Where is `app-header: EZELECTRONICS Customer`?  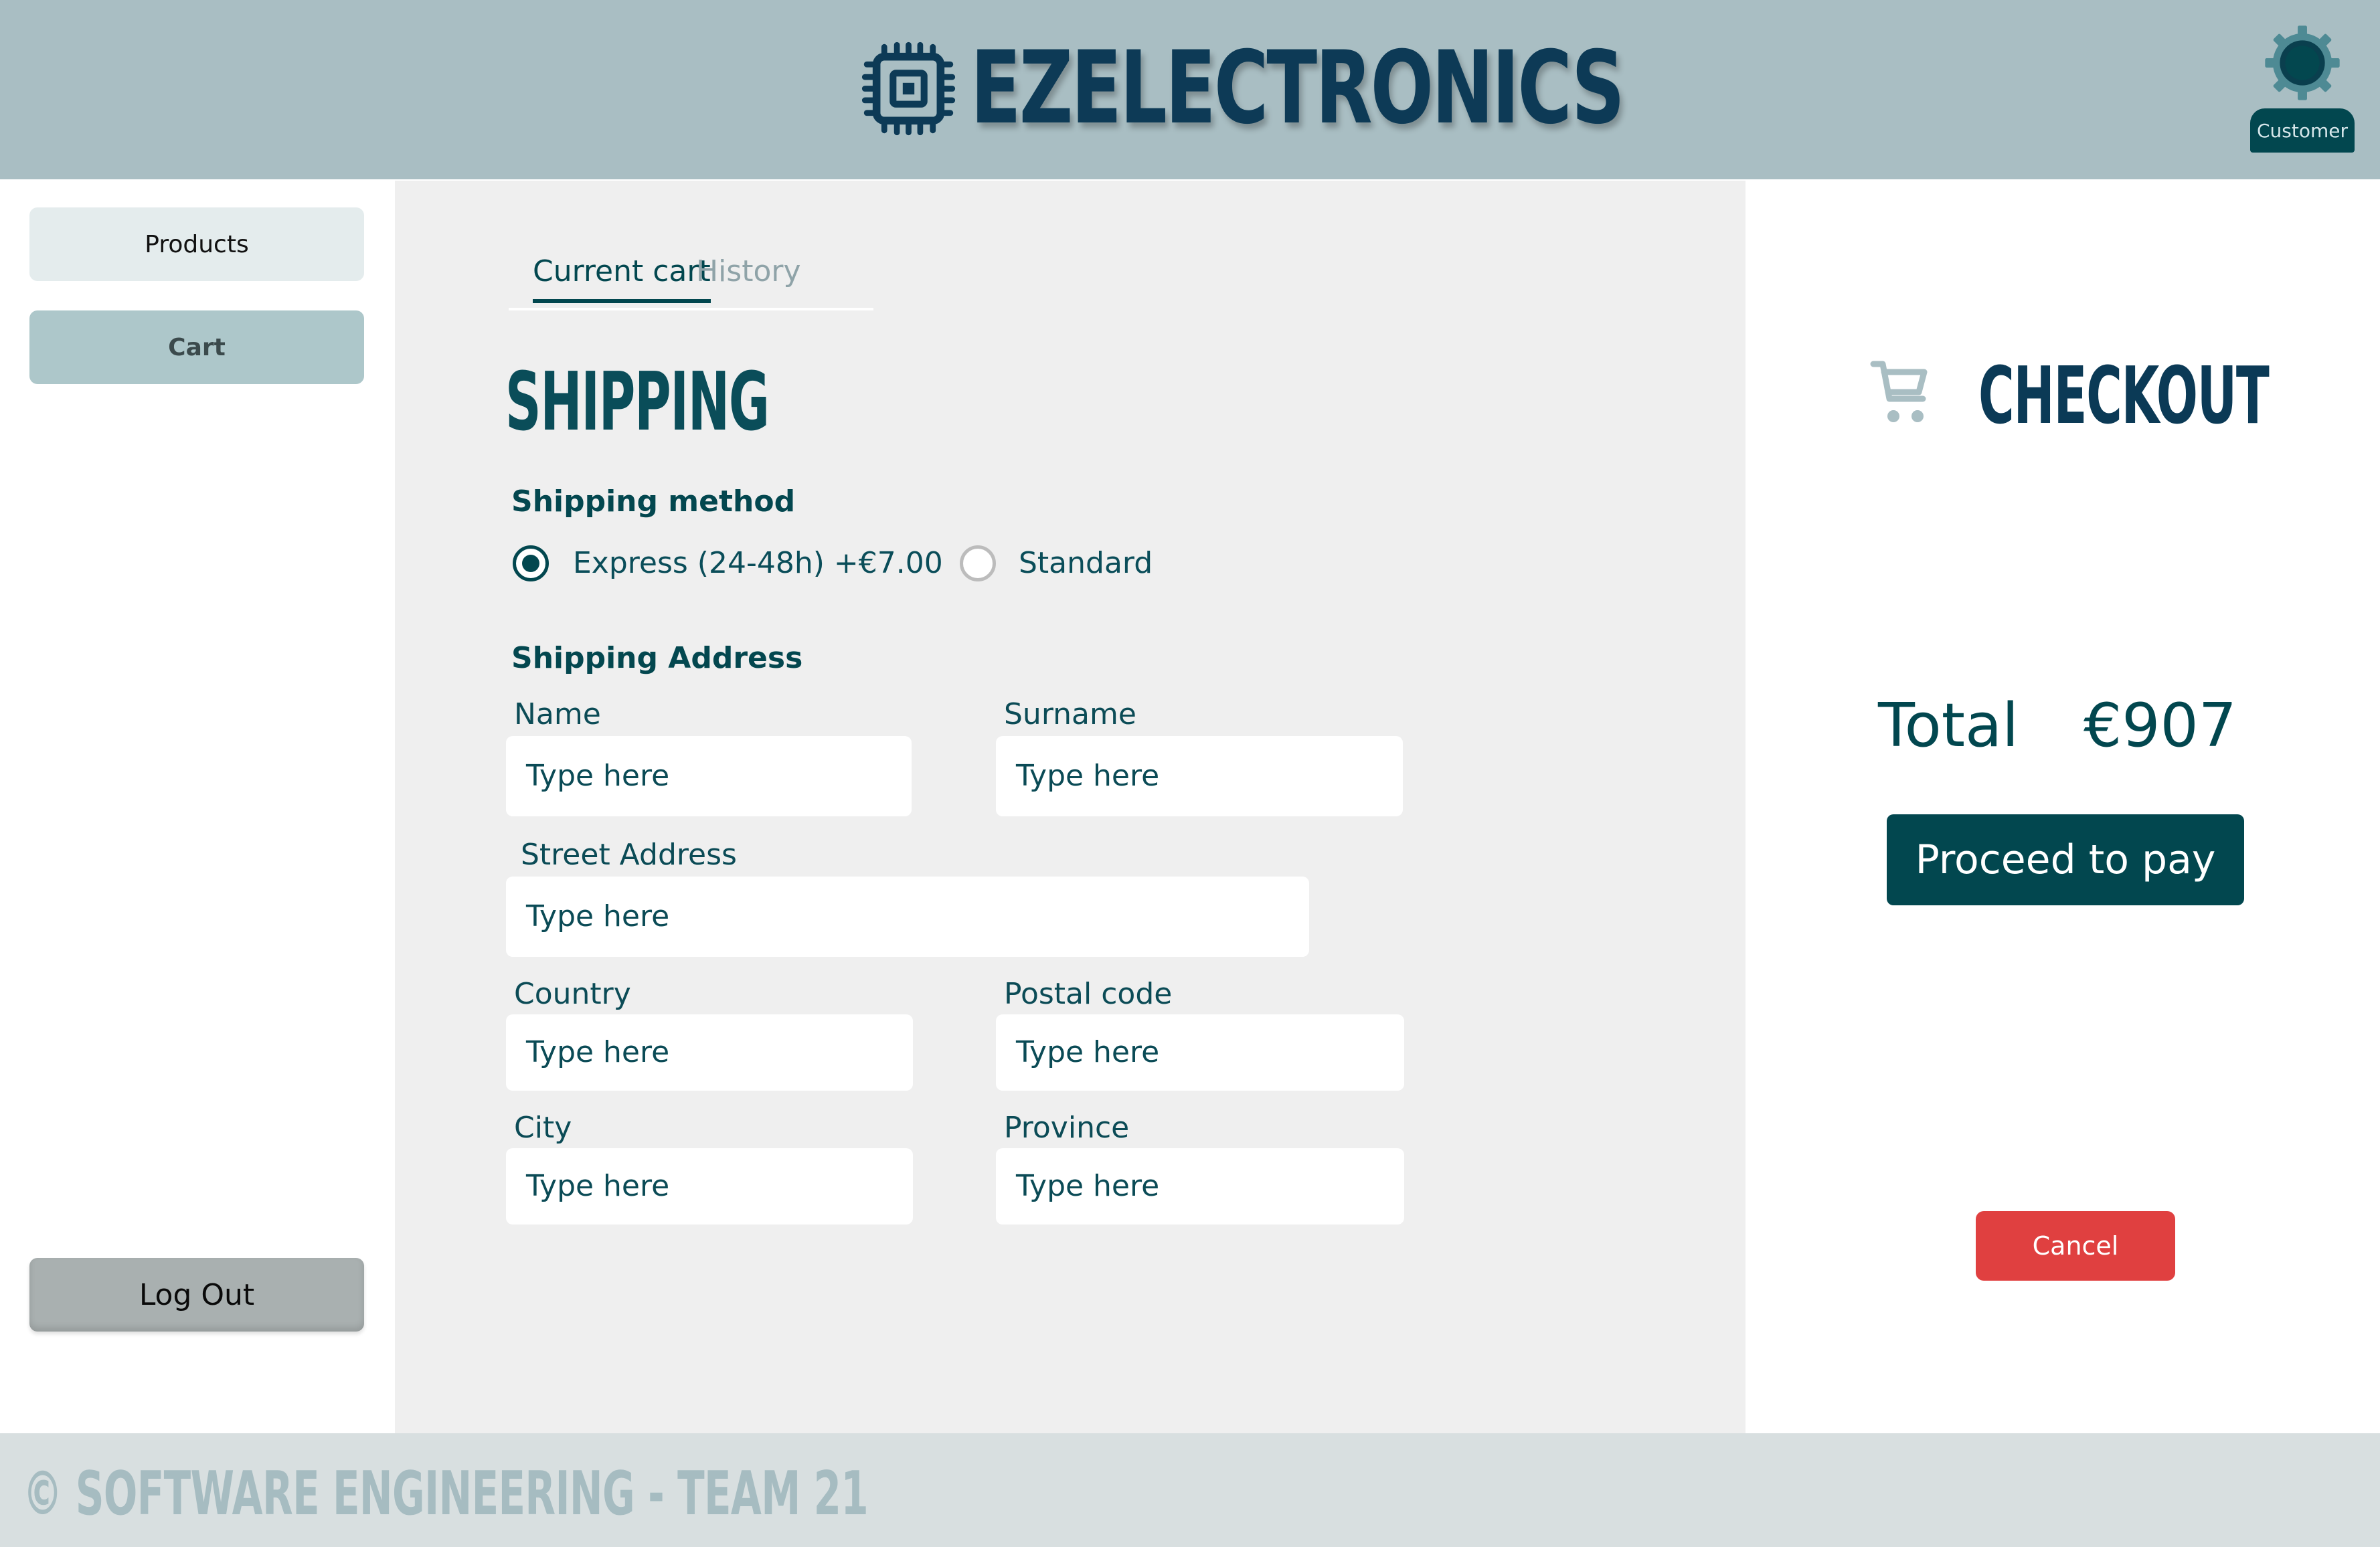 app-header: EZELECTRONICS Customer is located at coordinates (1190, 89).